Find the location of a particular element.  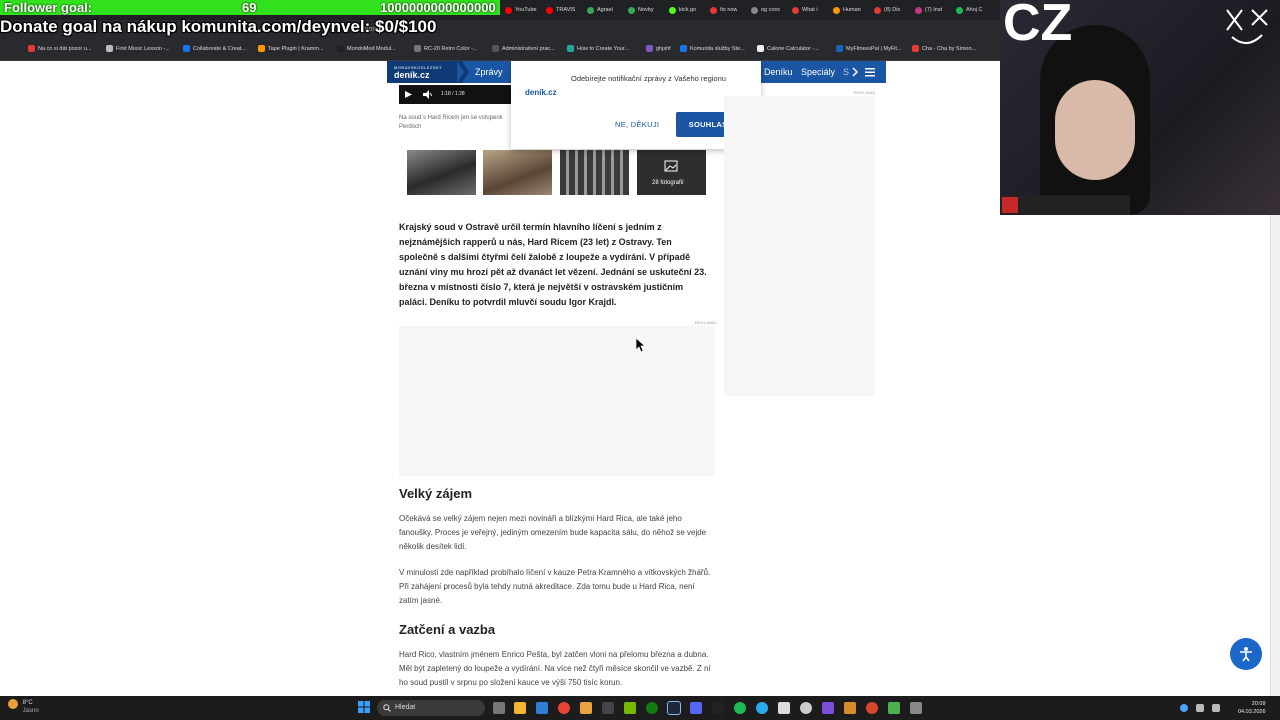

follower-goal-target: 1000000000000000 is located at coordinates (438, 7).